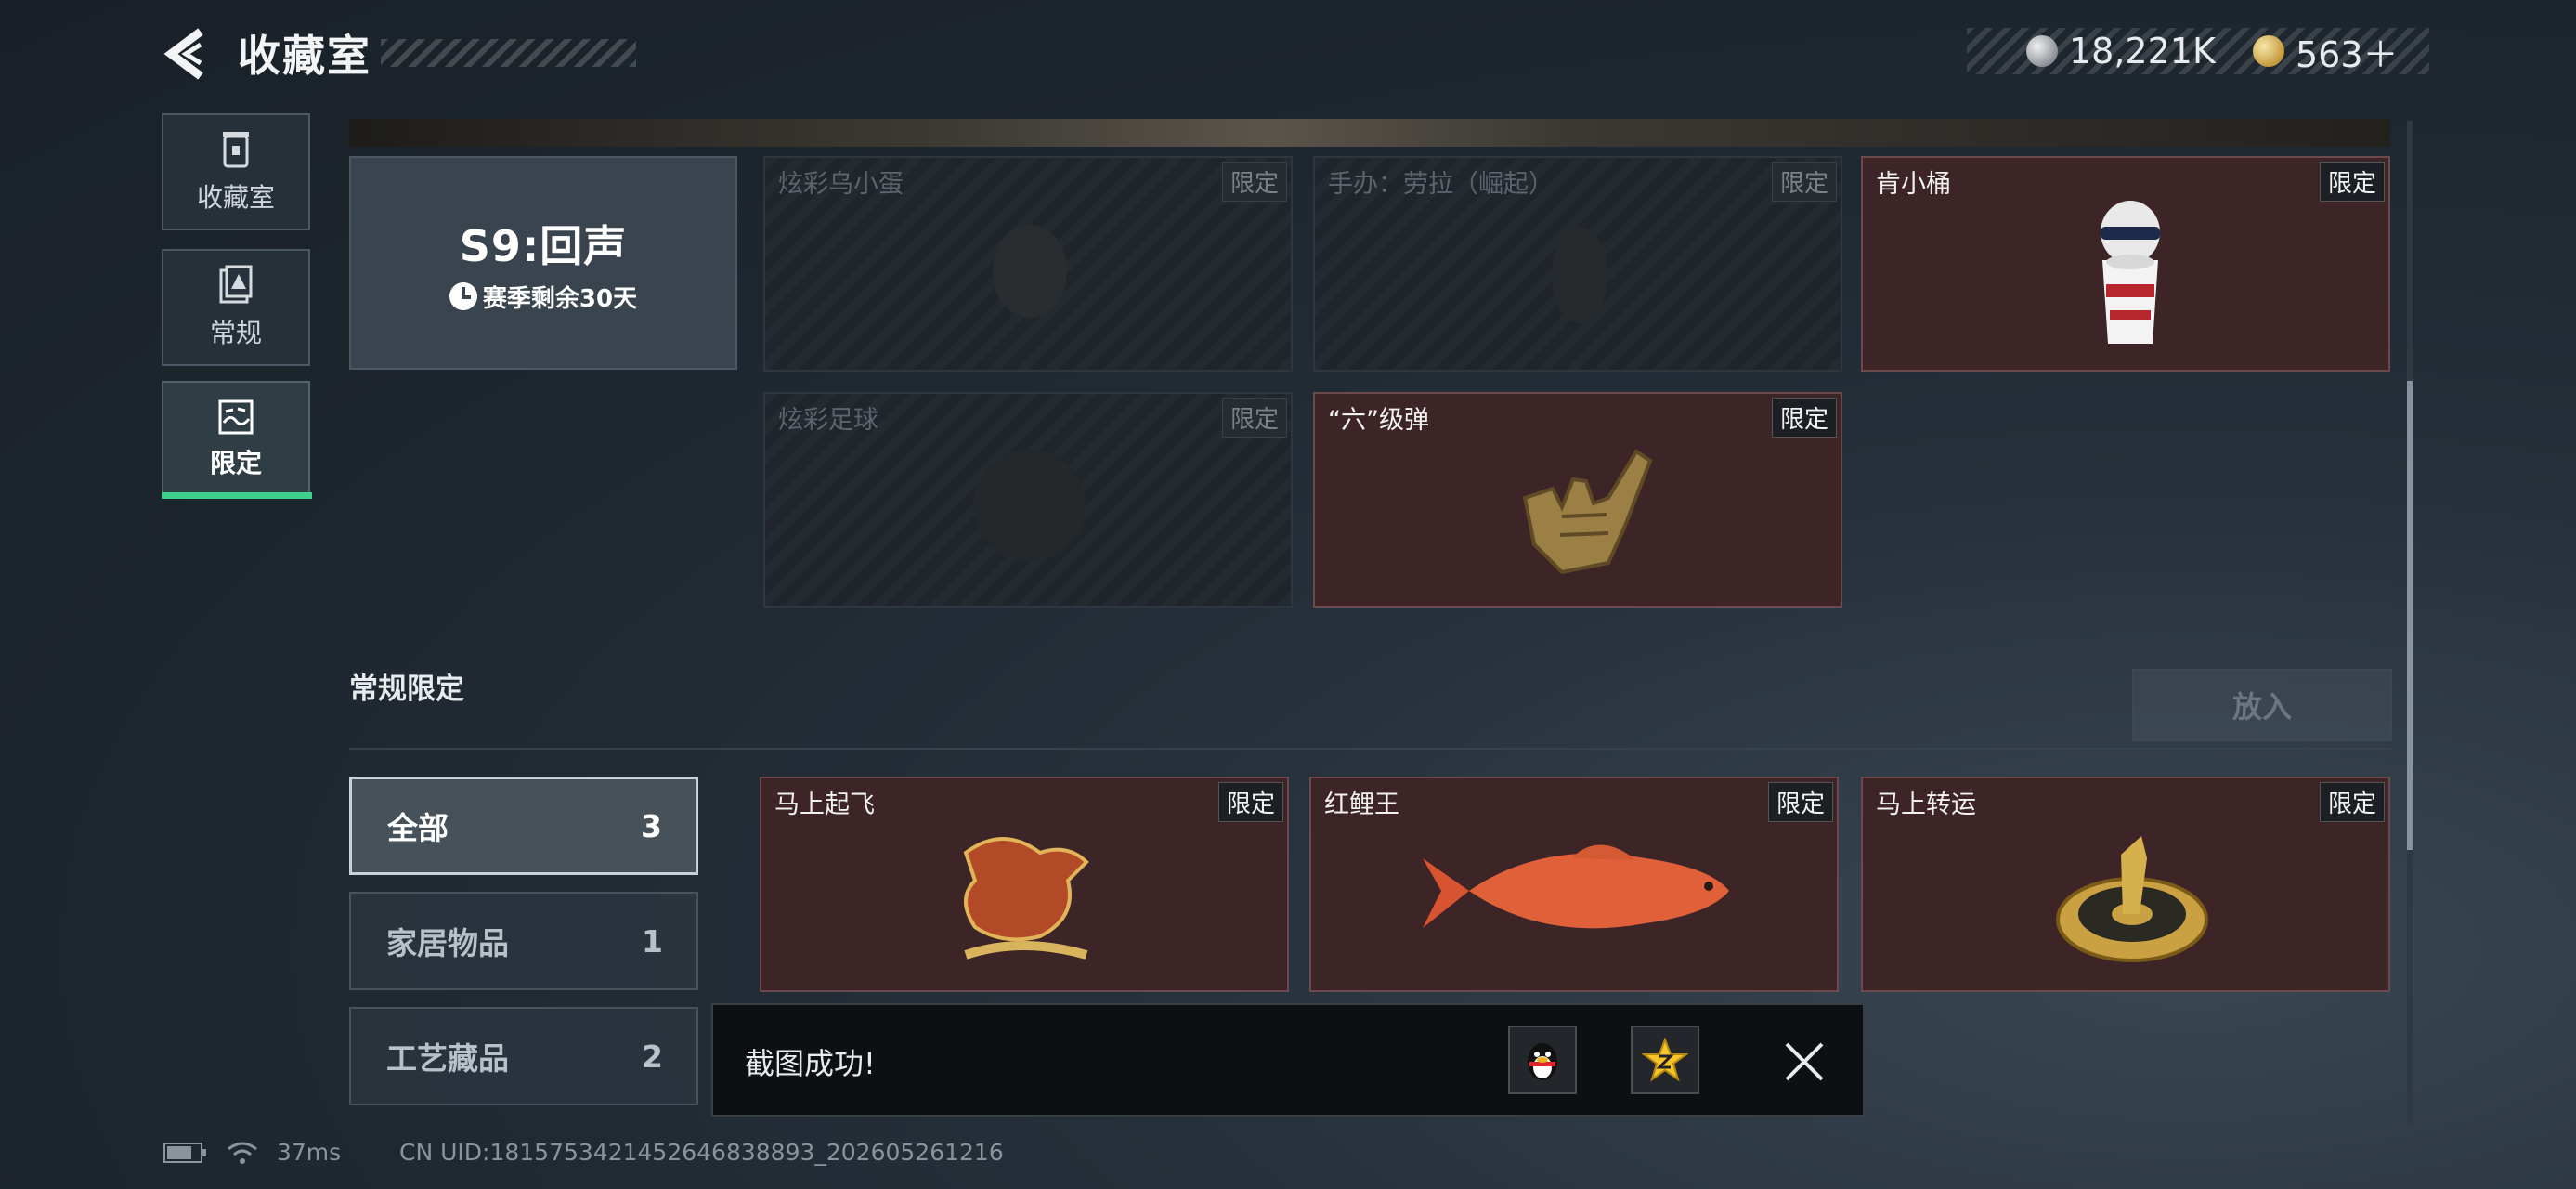 This screenshot has height=1189, width=2576. I want to click on shaka-hand-icon, so click(1587, 512).